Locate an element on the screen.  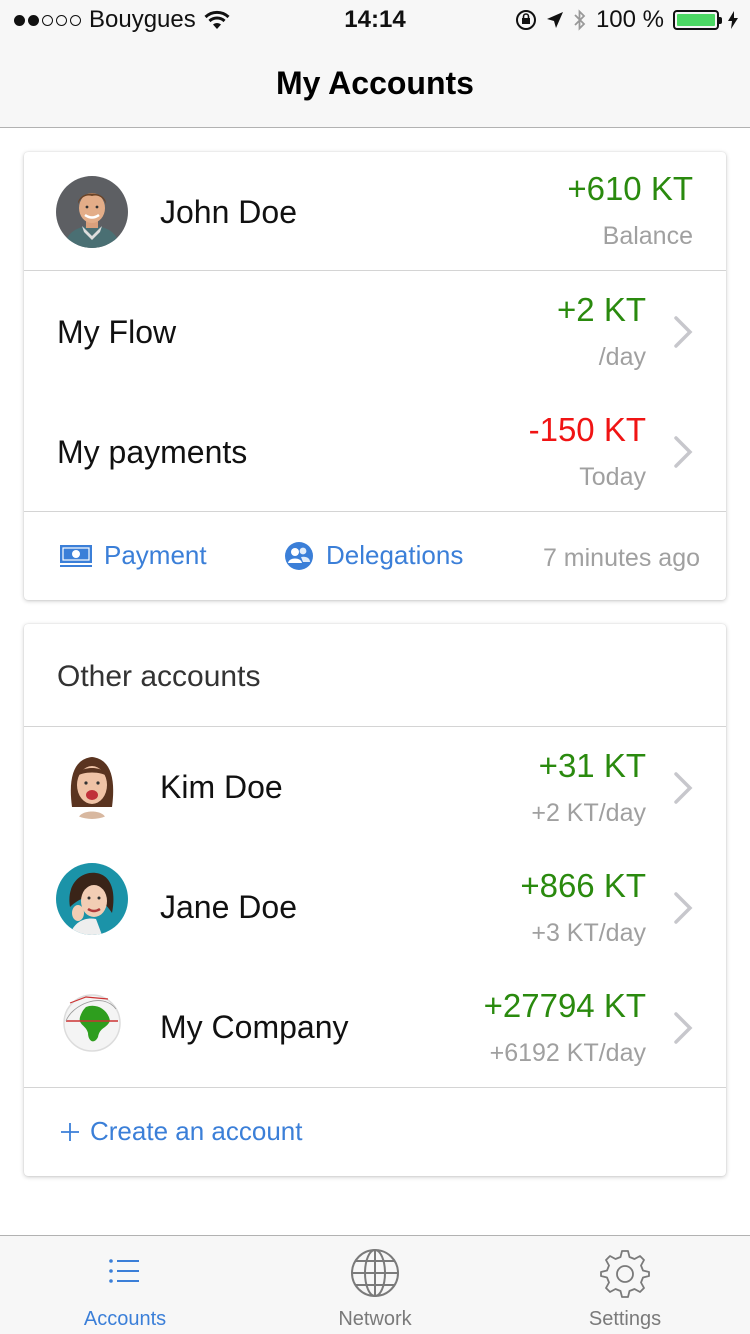
list-icon is located at coordinates (124, 1271).